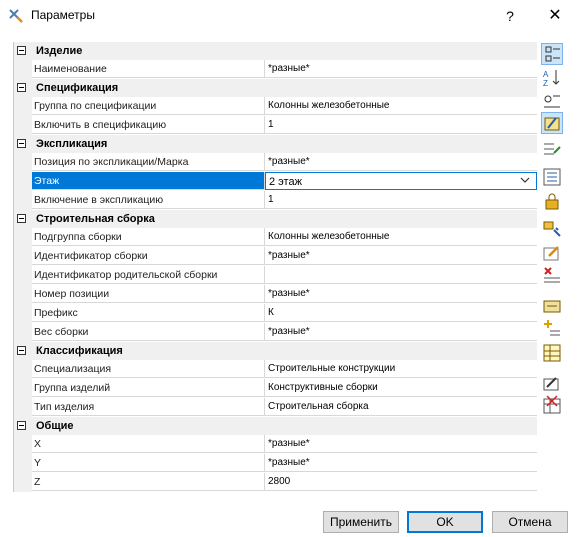 The width and height of the screenshot is (578, 537). I want to click on property-row: Идентификатор родительской сборки, so click(275, 275).